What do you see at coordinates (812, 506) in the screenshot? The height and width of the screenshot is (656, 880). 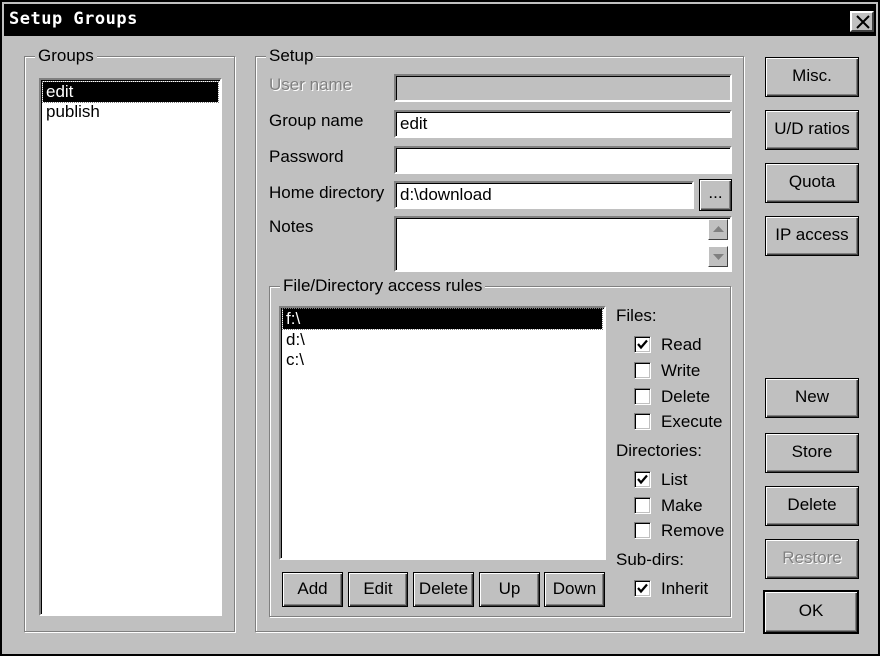 I see `delete-group-button: Delete` at bounding box center [812, 506].